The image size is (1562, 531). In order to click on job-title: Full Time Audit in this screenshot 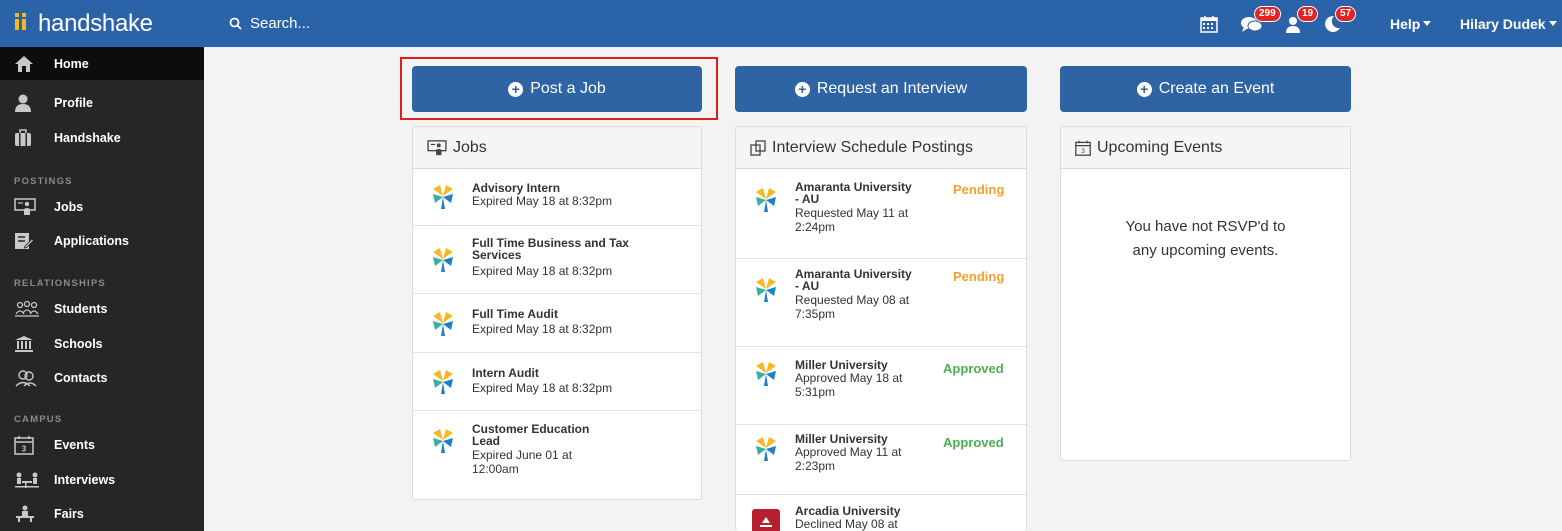, I will do `click(515, 314)`.